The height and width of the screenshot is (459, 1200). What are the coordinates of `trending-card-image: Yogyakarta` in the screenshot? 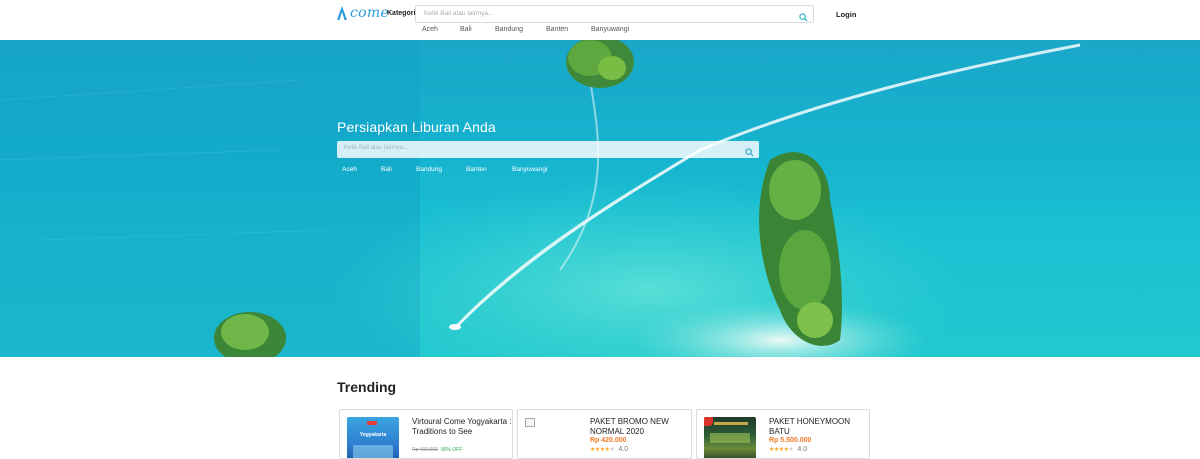 It's located at (373, 437).